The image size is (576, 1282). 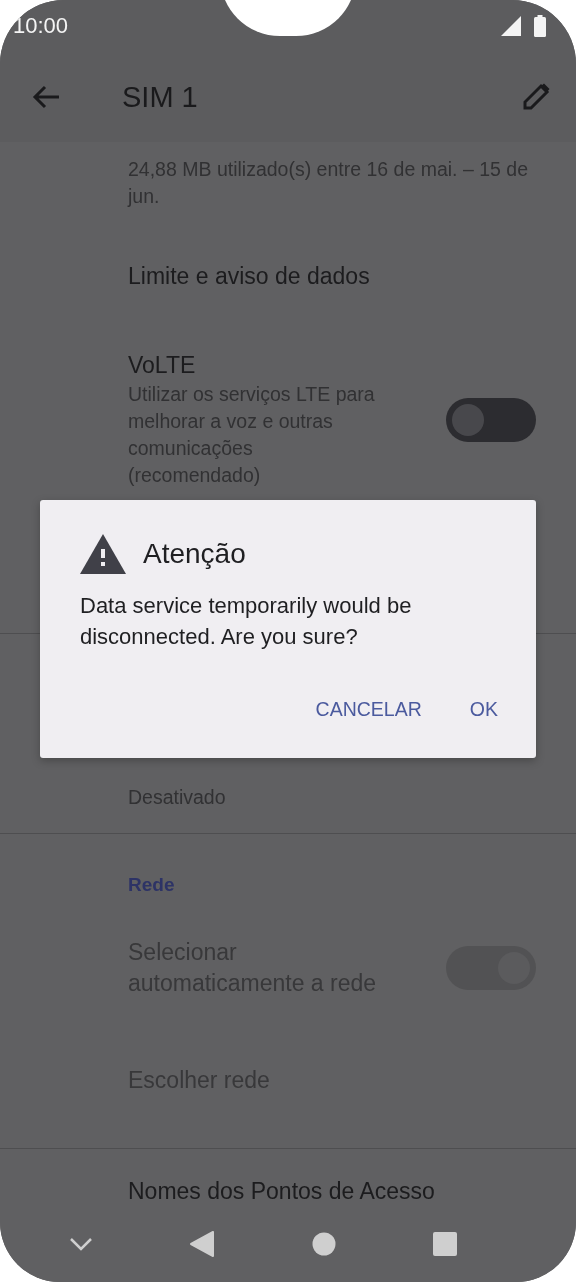 I want to click on ok-button: OK, so click(x=483, y=709).